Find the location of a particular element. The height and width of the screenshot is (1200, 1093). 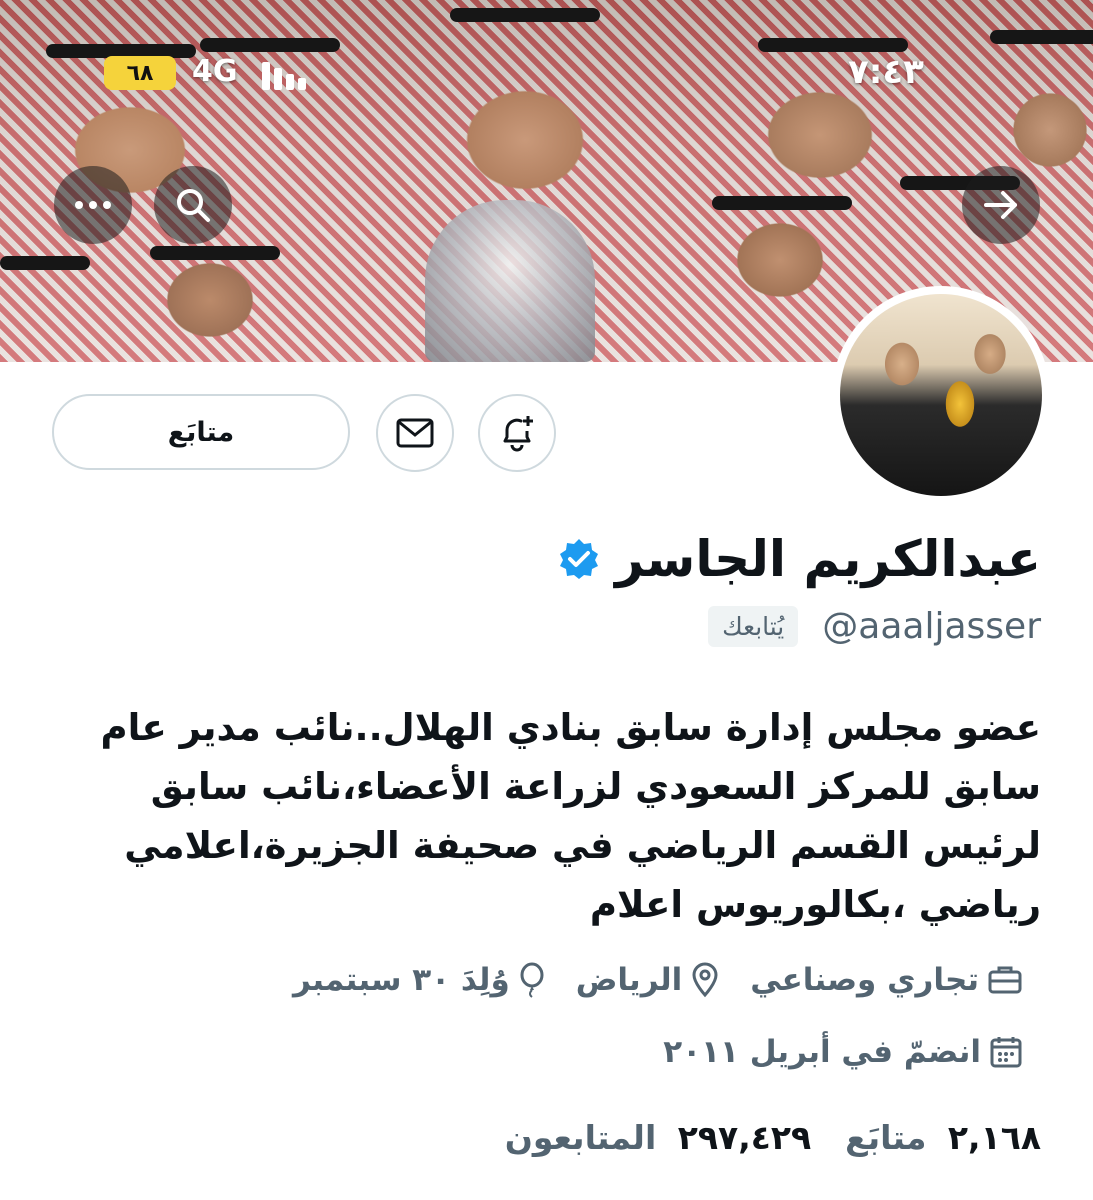

calendar-icon is located at coordinates (1006, 1052).